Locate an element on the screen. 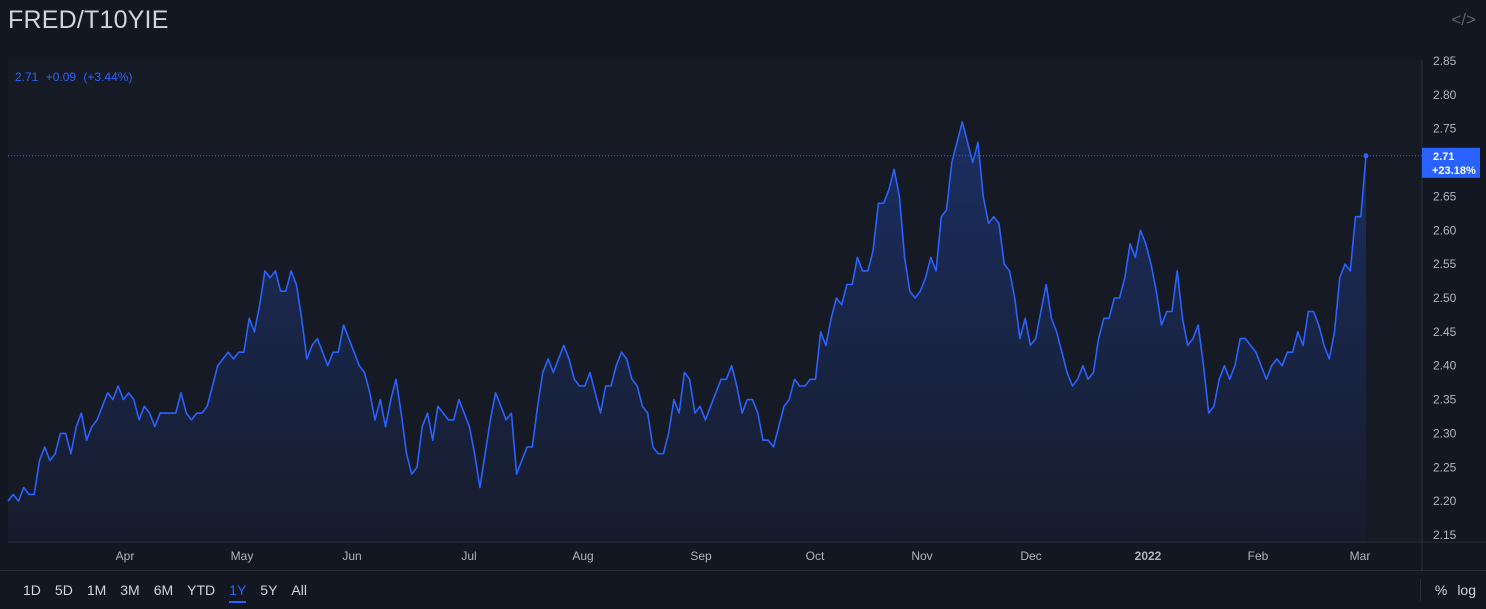 The image size is (1486, 609). range-ytd: YTD is located at coordinates (201, 590).